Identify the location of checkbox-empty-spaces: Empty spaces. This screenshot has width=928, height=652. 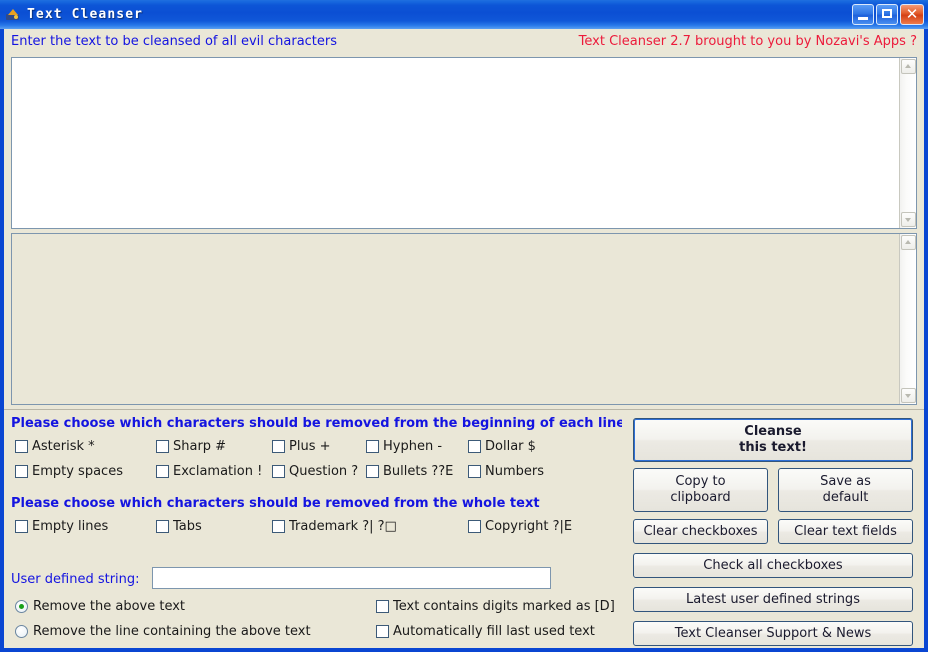
(84, 471).